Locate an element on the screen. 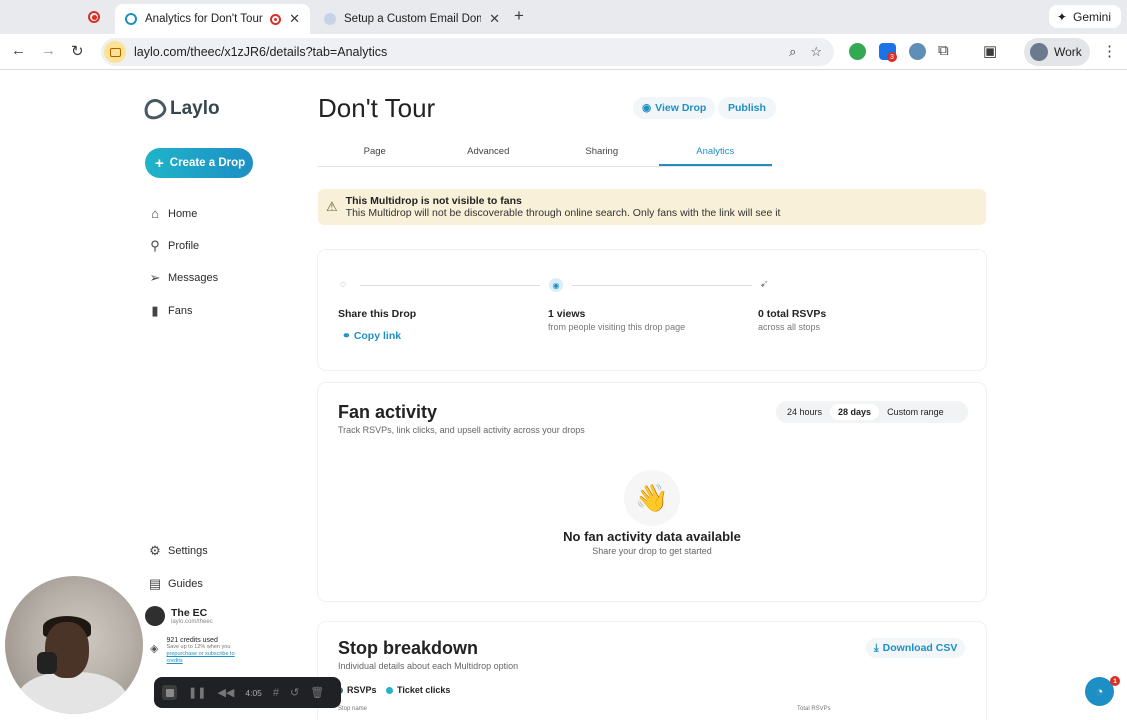 This screenshot has width=1127, height=720. view-drop-button: ◉ View Drop is located at coordinates (674, 108).